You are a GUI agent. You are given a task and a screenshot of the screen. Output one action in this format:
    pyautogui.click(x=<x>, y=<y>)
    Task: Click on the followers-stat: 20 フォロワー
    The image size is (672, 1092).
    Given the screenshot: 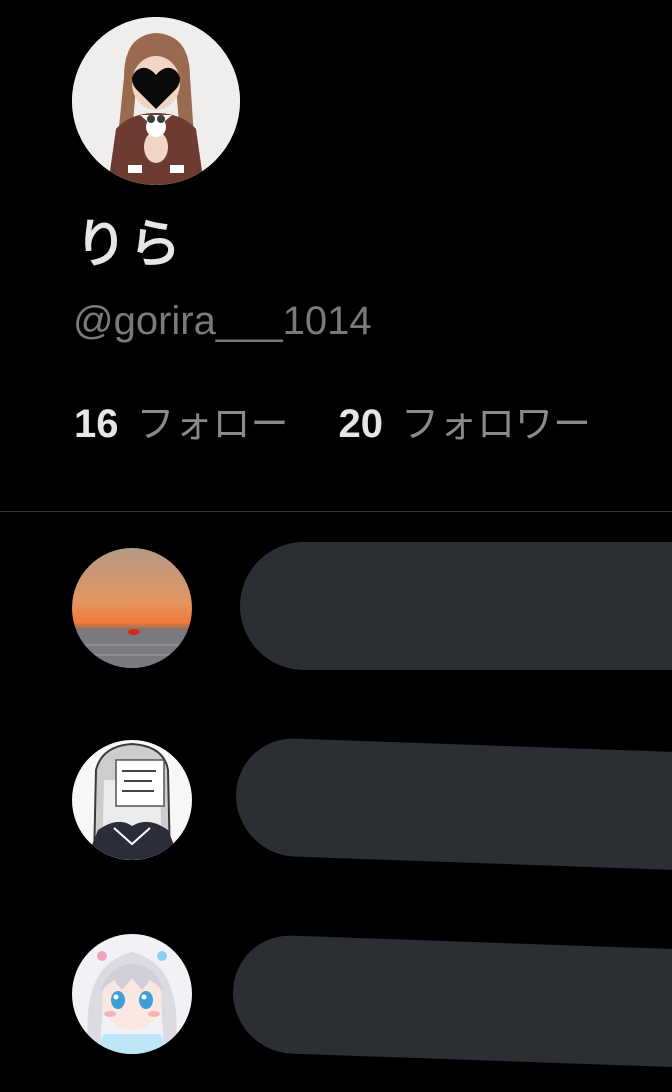 What is the action you would take?
    pyautogui.click(x=465, y=424)
    